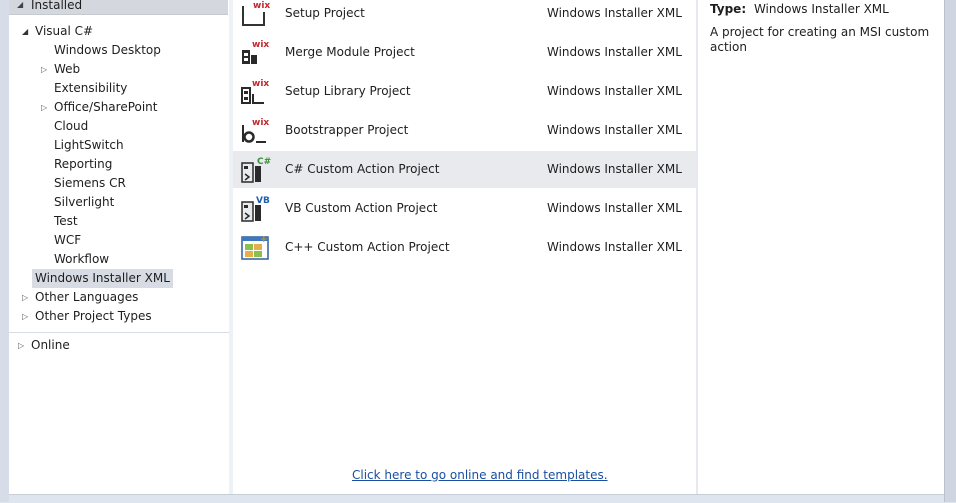  Describe the element at coordinates (256, 170) in the screenshot. I see `csharp-custom-action-icon: C#` at that location.